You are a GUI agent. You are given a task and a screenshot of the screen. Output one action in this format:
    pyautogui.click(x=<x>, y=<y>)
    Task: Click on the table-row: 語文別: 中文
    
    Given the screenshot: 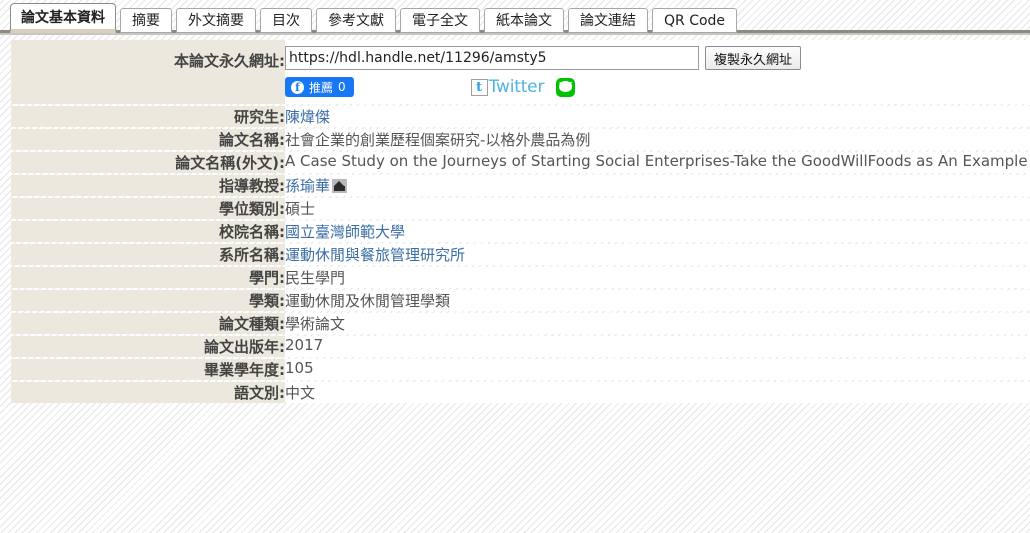 What is the action you would take?
    pyautogui.click(x=520, y=392)
    